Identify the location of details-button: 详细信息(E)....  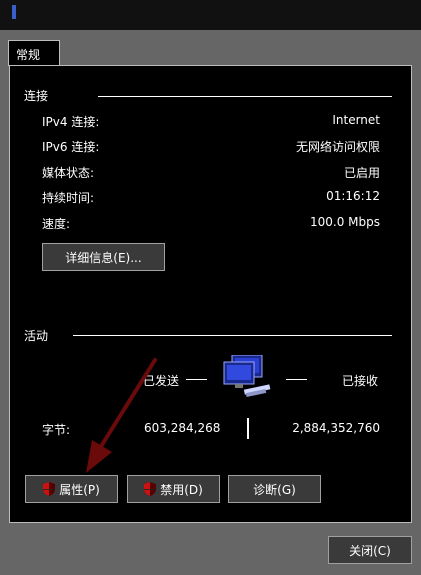
(103, 257).